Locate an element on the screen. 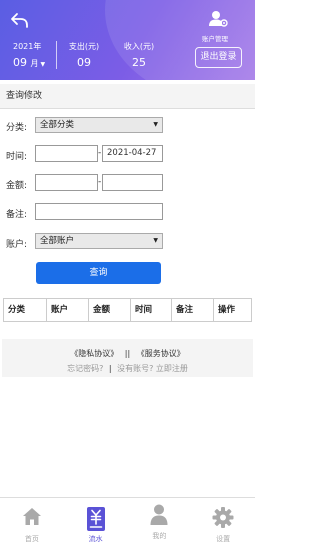 The image size is (320, 550). summary-stats: 2021年 09 月 ▼ 支出(元) 09 收入(元) 25 is located at coordinates (86, 55).